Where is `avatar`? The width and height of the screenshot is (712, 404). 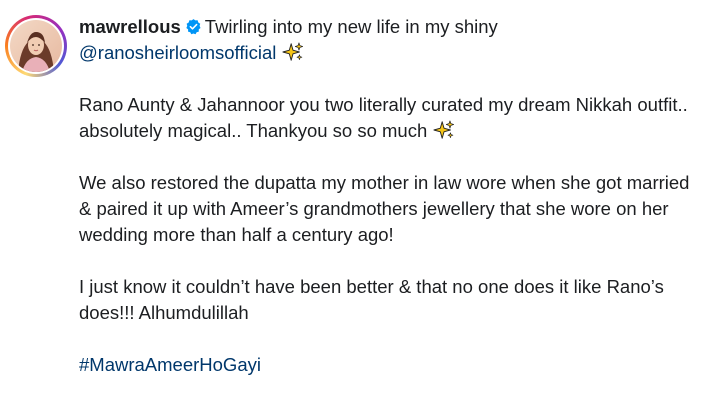 avatar is located at coordinates (36, 46).